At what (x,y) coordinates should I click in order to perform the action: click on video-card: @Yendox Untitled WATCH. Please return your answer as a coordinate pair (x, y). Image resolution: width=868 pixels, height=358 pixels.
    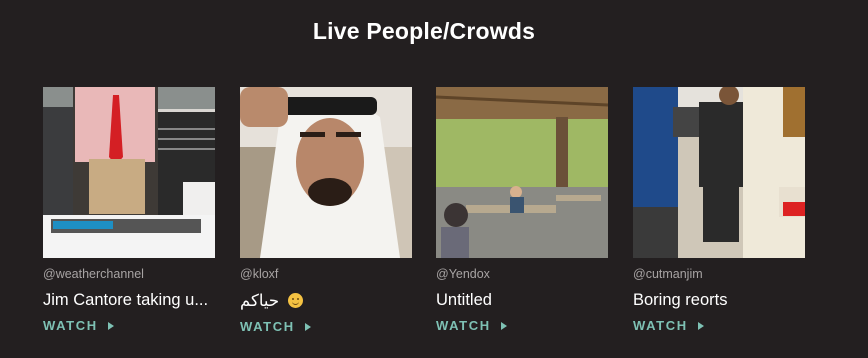
    Looking at the image, I should click on (522, 211).